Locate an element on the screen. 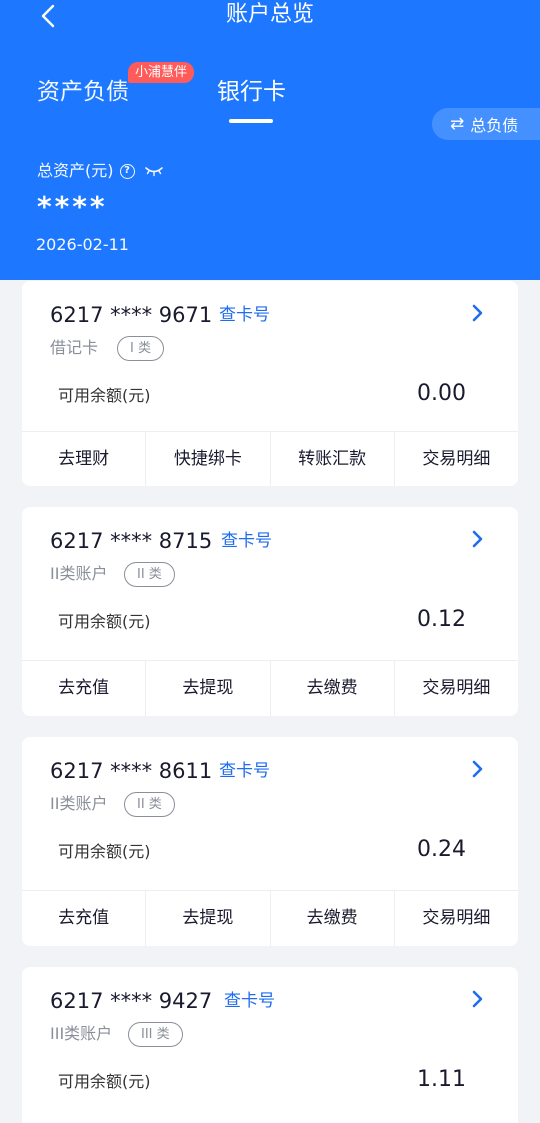 This screenshot has height=1123, width=540. total-liabilities-label: 总负债 is located at coordinates (494, 125).